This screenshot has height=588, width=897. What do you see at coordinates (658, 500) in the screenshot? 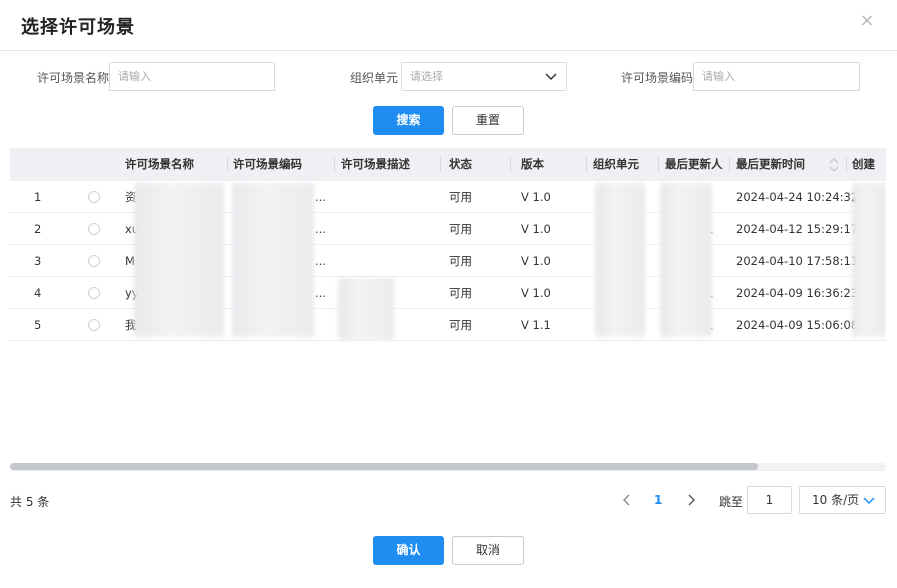
I see `current-page: 1` at bounding box center [658, 500].